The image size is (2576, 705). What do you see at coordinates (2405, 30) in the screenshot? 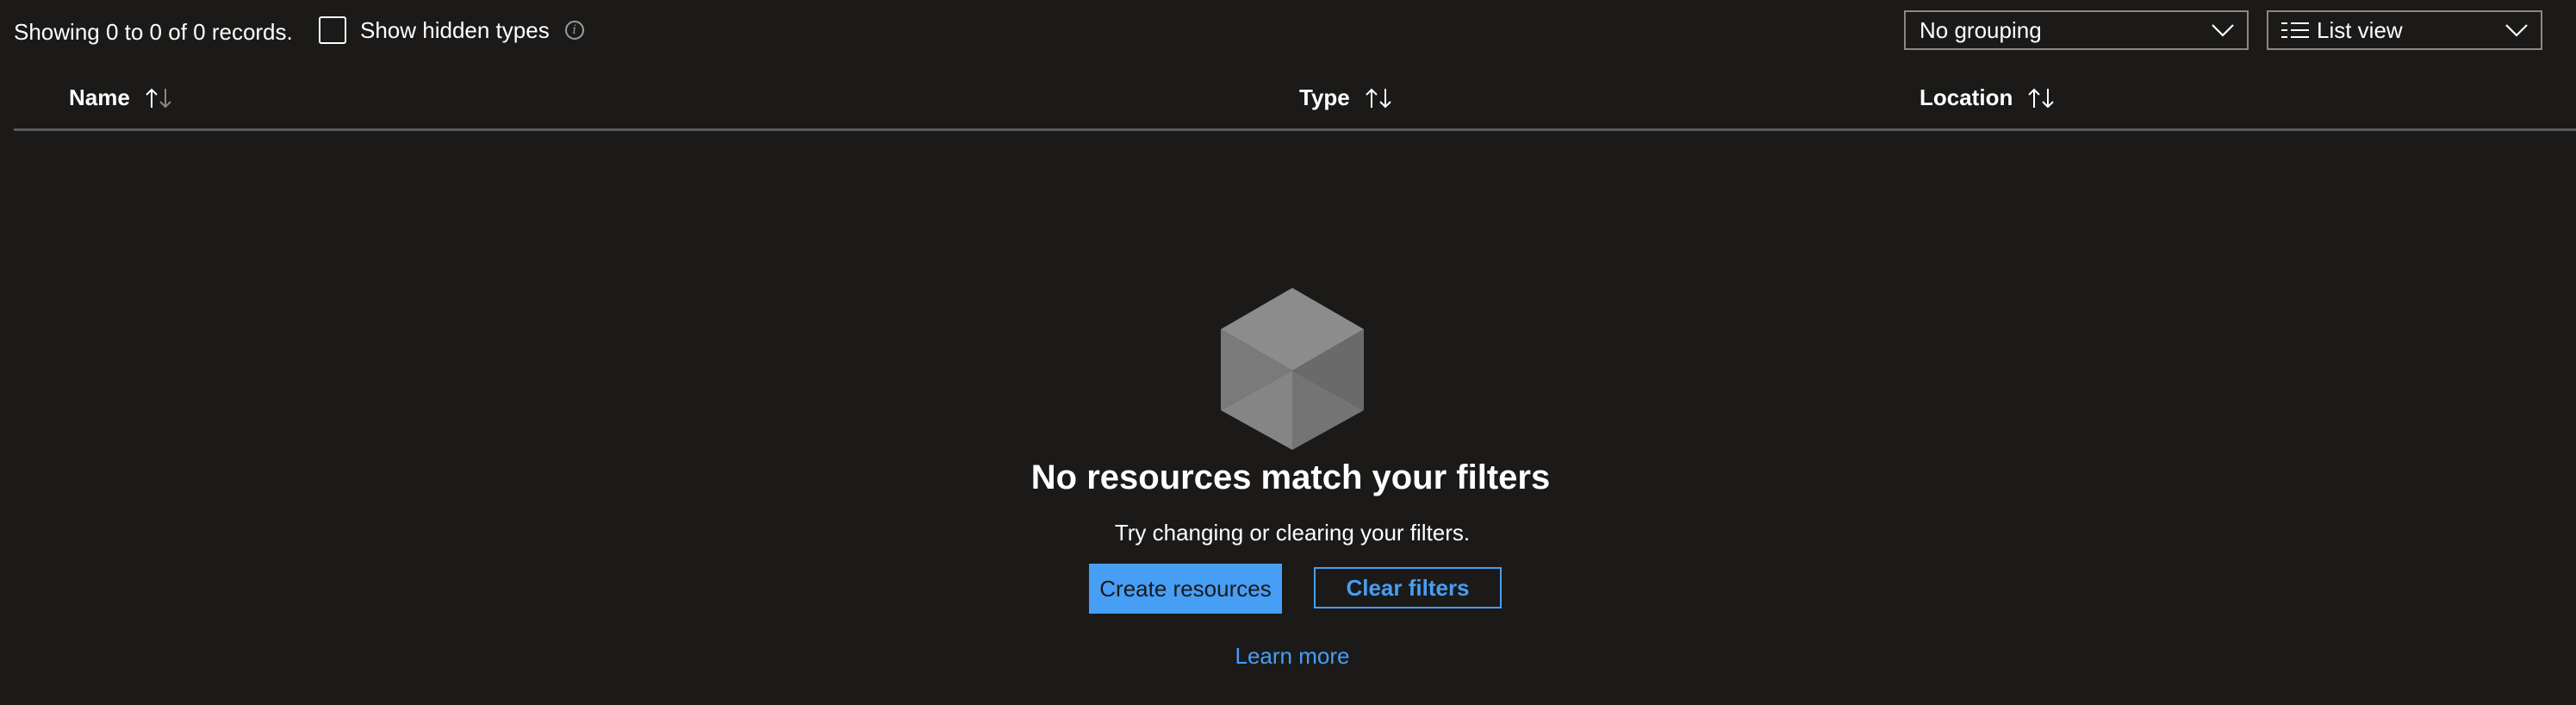
I see `view-dropdown: List view` at bounding box center [2405, 30].